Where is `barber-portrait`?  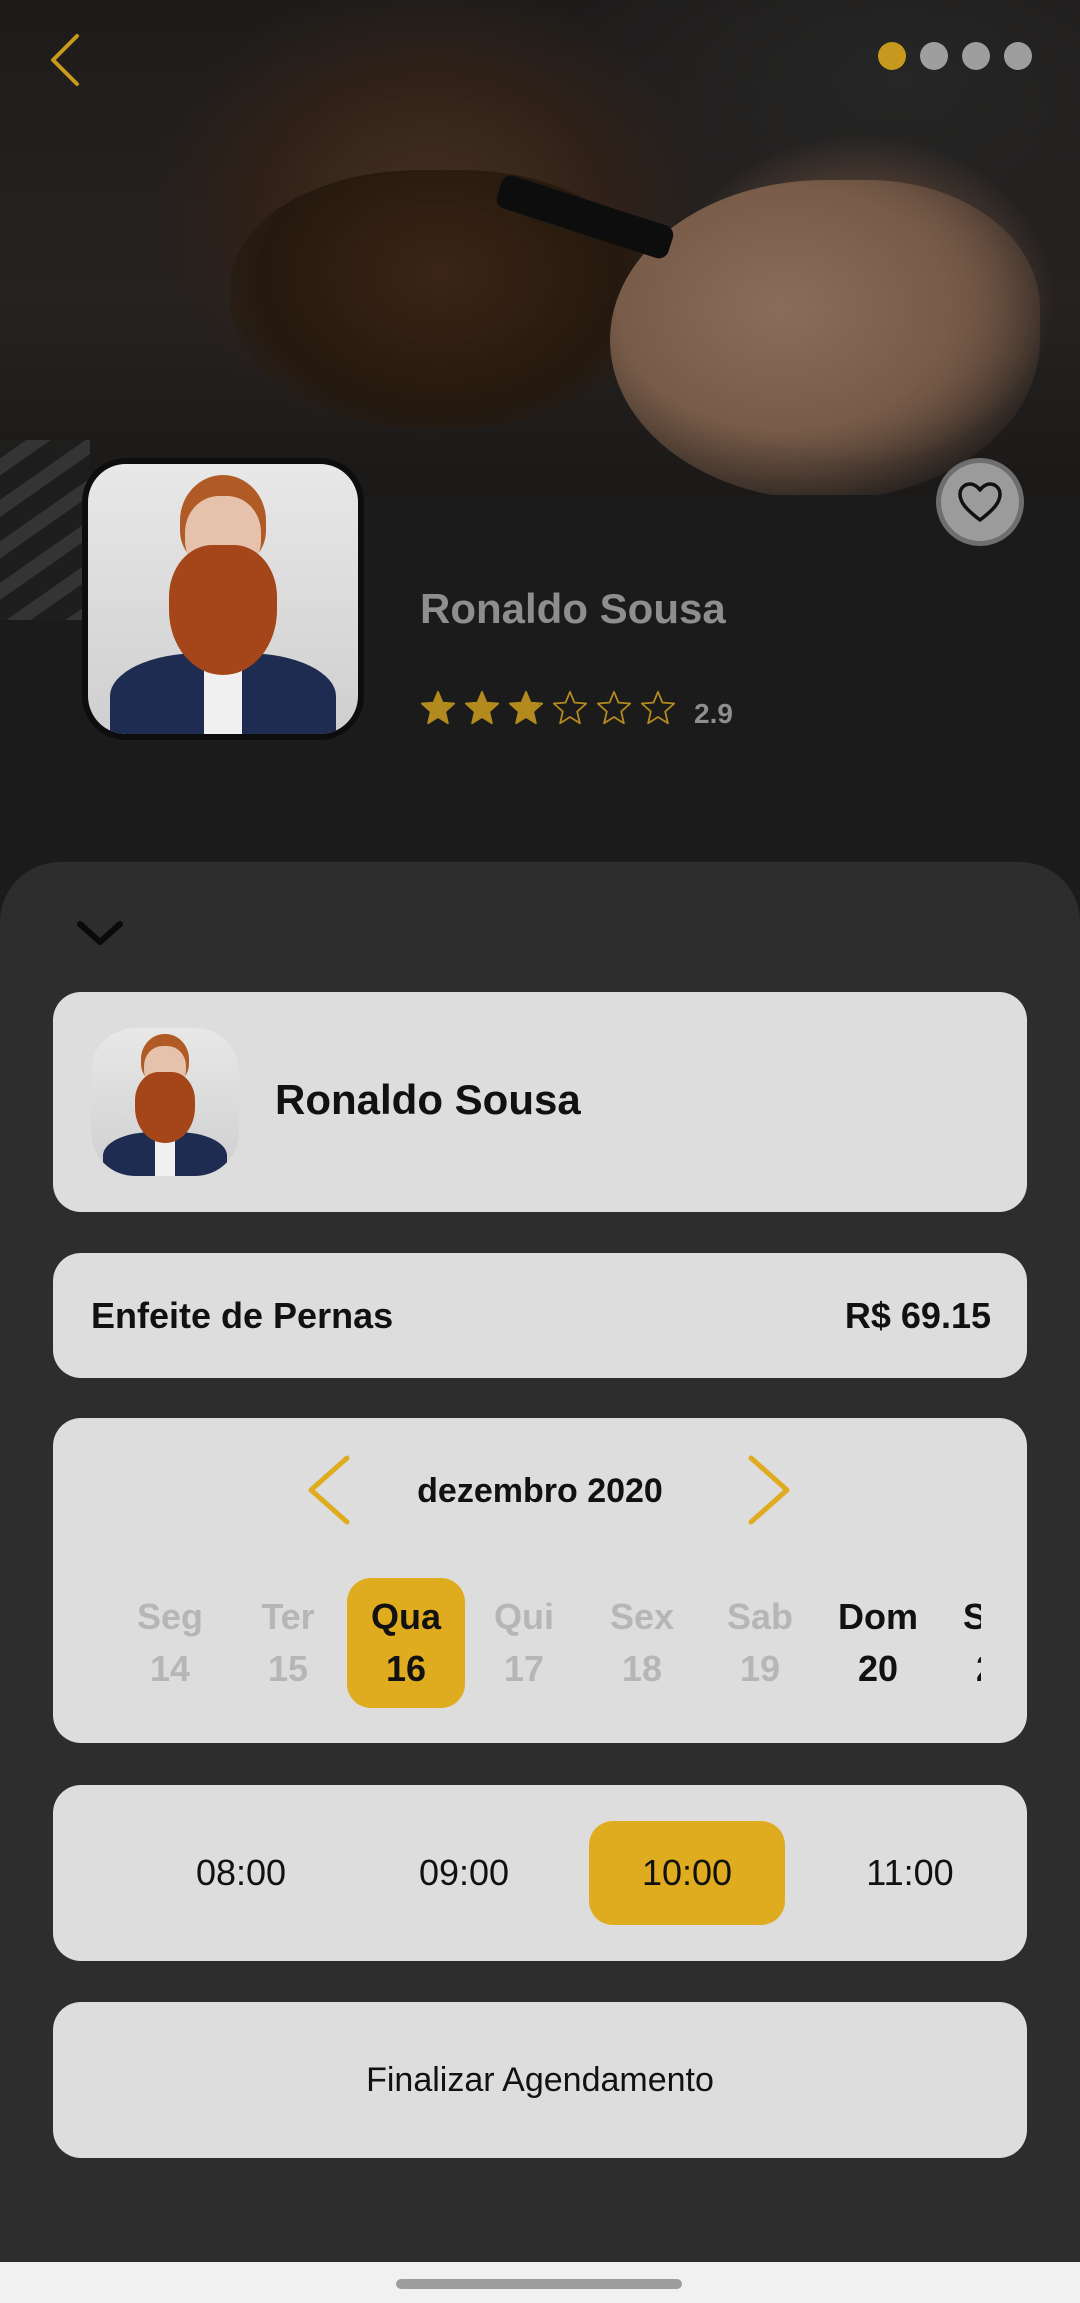
barber-portrait is located at coordinates (223, 599).